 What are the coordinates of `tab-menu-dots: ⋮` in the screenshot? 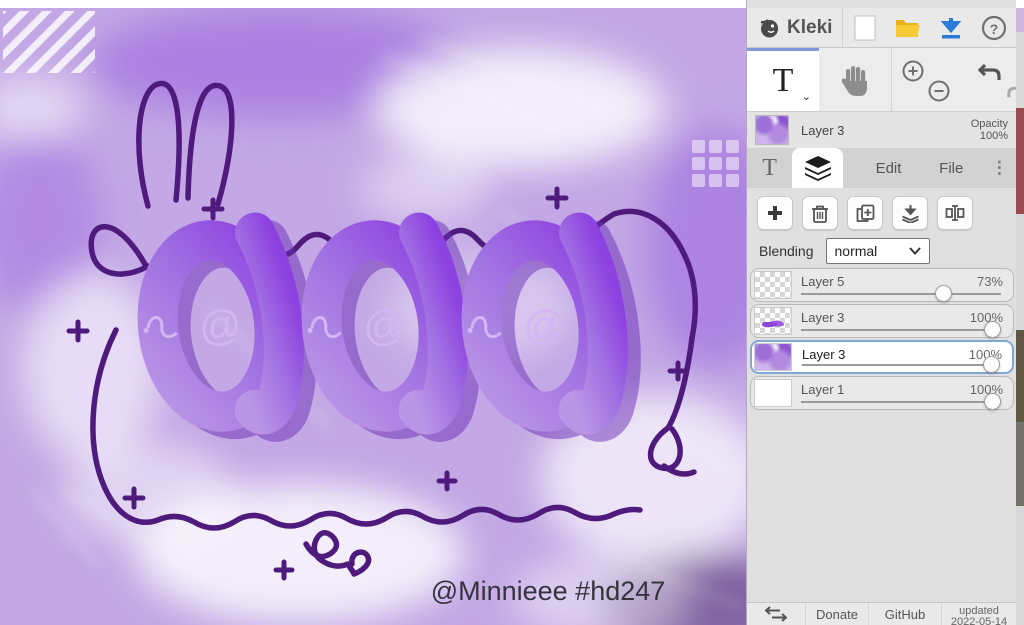 It's located at (999, 168).